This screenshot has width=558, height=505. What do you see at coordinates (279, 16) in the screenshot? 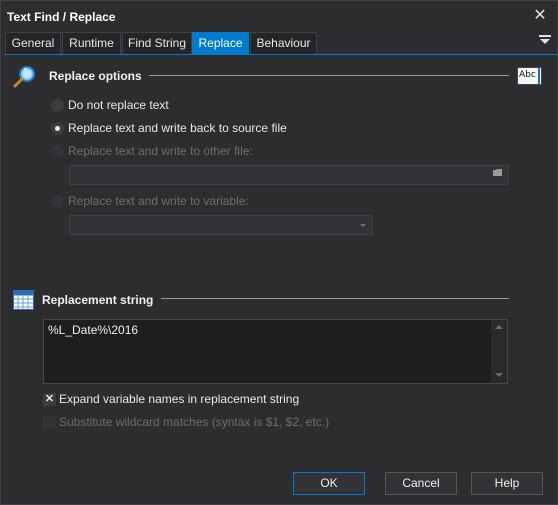
I see `title-bar: Text Find / Replace ✕` at bounding box center [279, 16].